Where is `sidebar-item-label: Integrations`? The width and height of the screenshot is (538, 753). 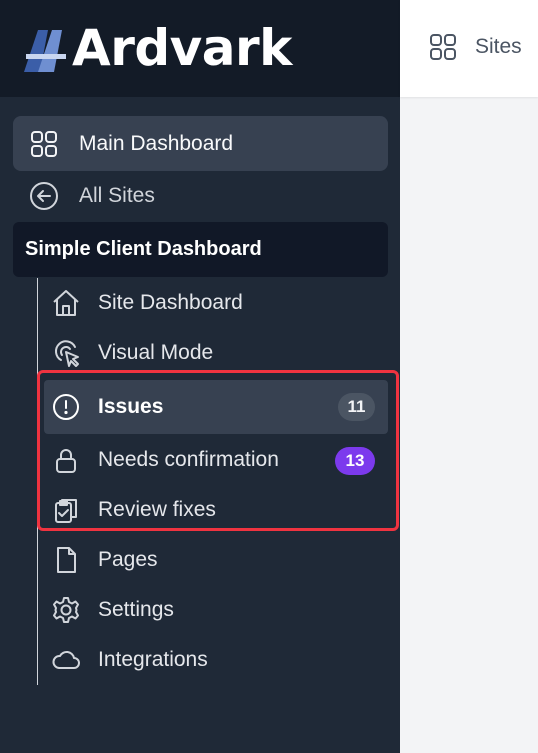 sidebar-item-label: Integrations is located at coordinates (153, 659).